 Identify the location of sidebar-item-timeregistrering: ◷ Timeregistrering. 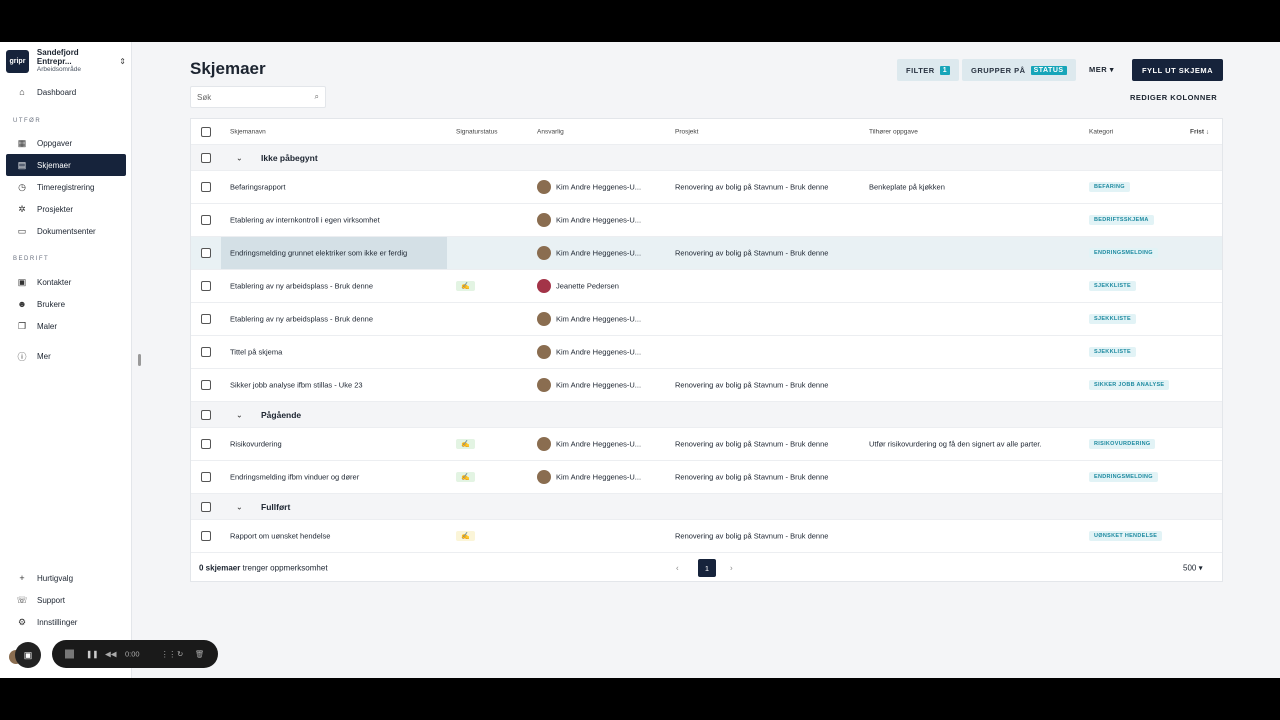
(66, 187).